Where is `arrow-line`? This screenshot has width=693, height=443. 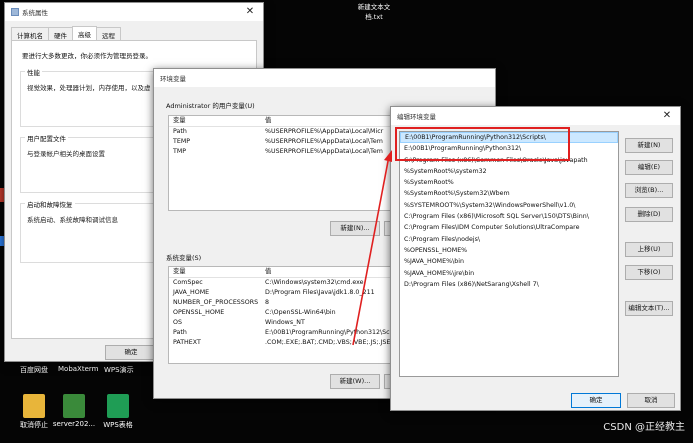 arrow-line is located at coordinates (371, 250).